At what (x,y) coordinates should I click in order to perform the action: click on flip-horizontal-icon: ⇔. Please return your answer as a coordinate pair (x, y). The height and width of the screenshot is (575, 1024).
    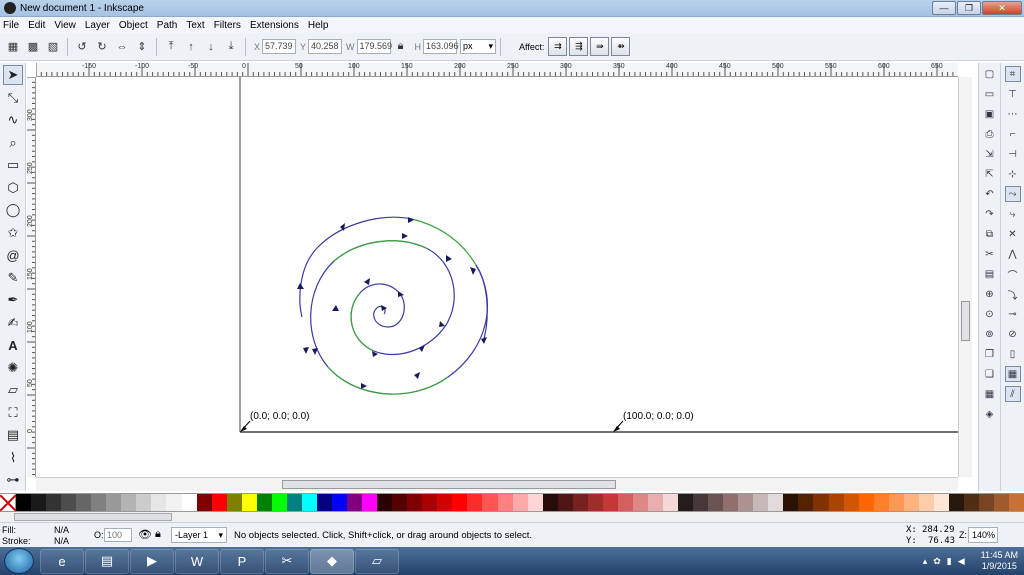
    Looking at the image, I should click on (122, 47).